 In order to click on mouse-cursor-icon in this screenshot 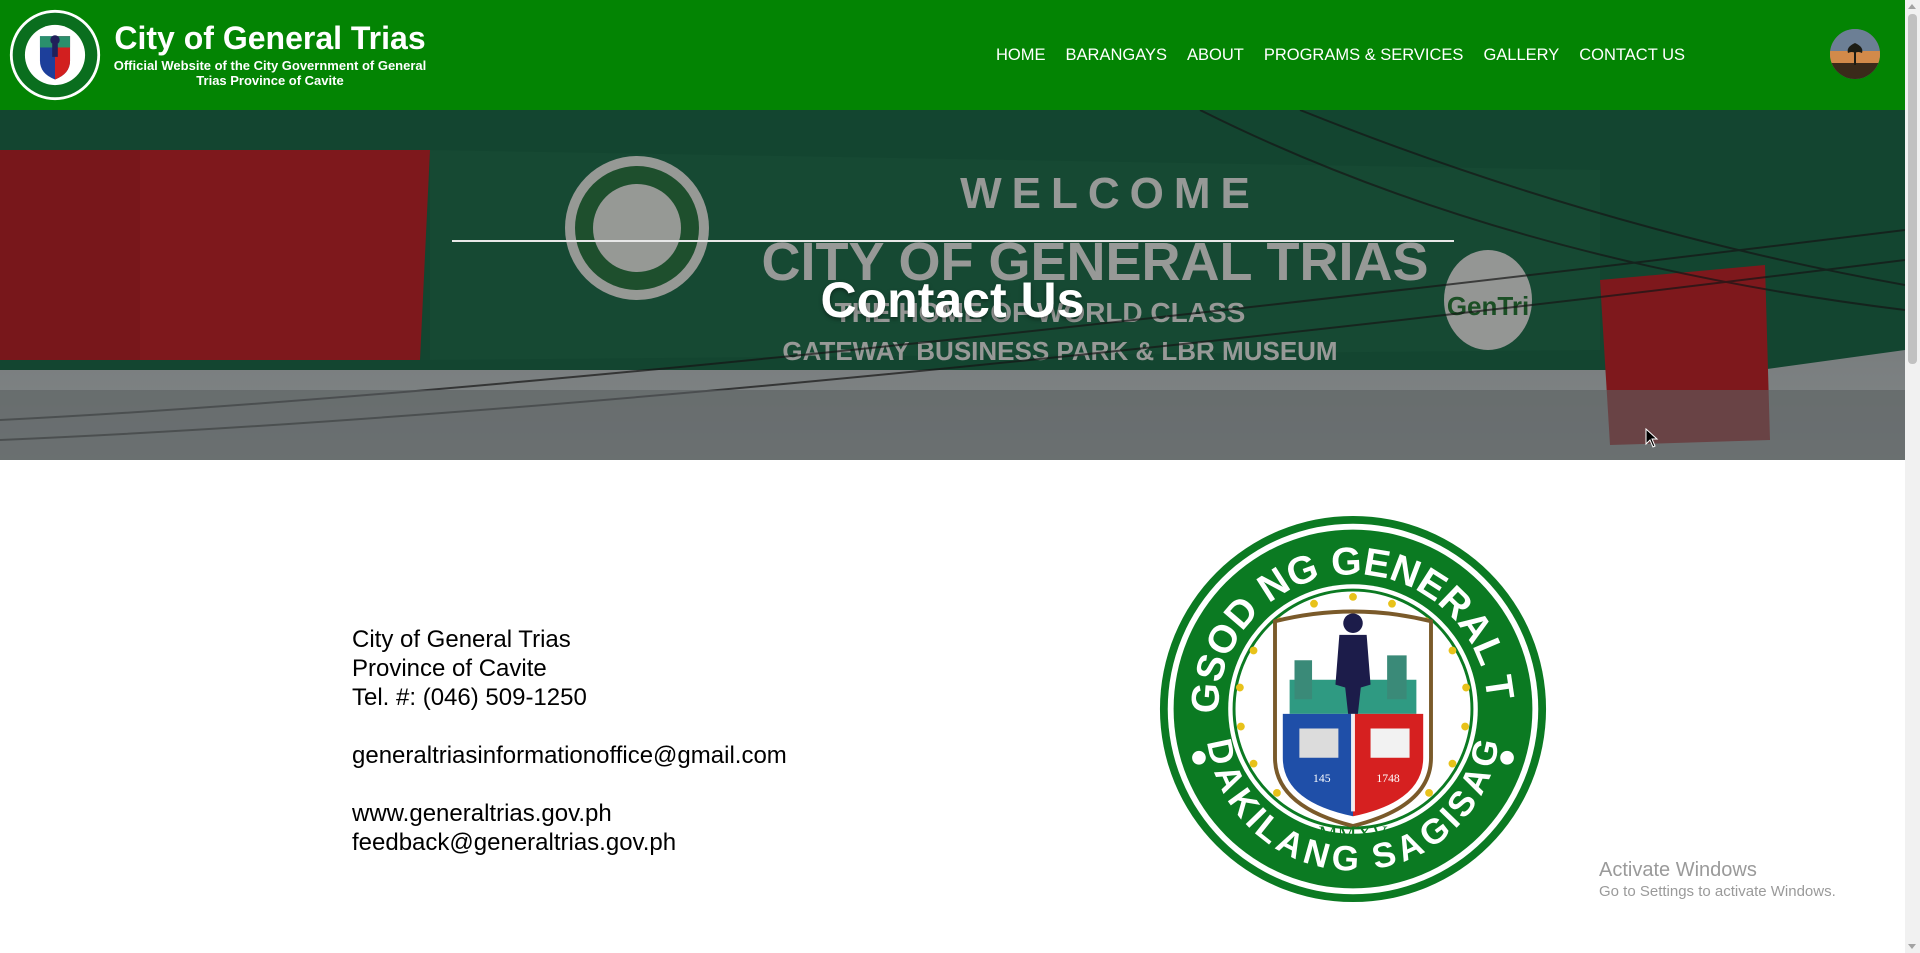, I will do `click(1652, 438)`.